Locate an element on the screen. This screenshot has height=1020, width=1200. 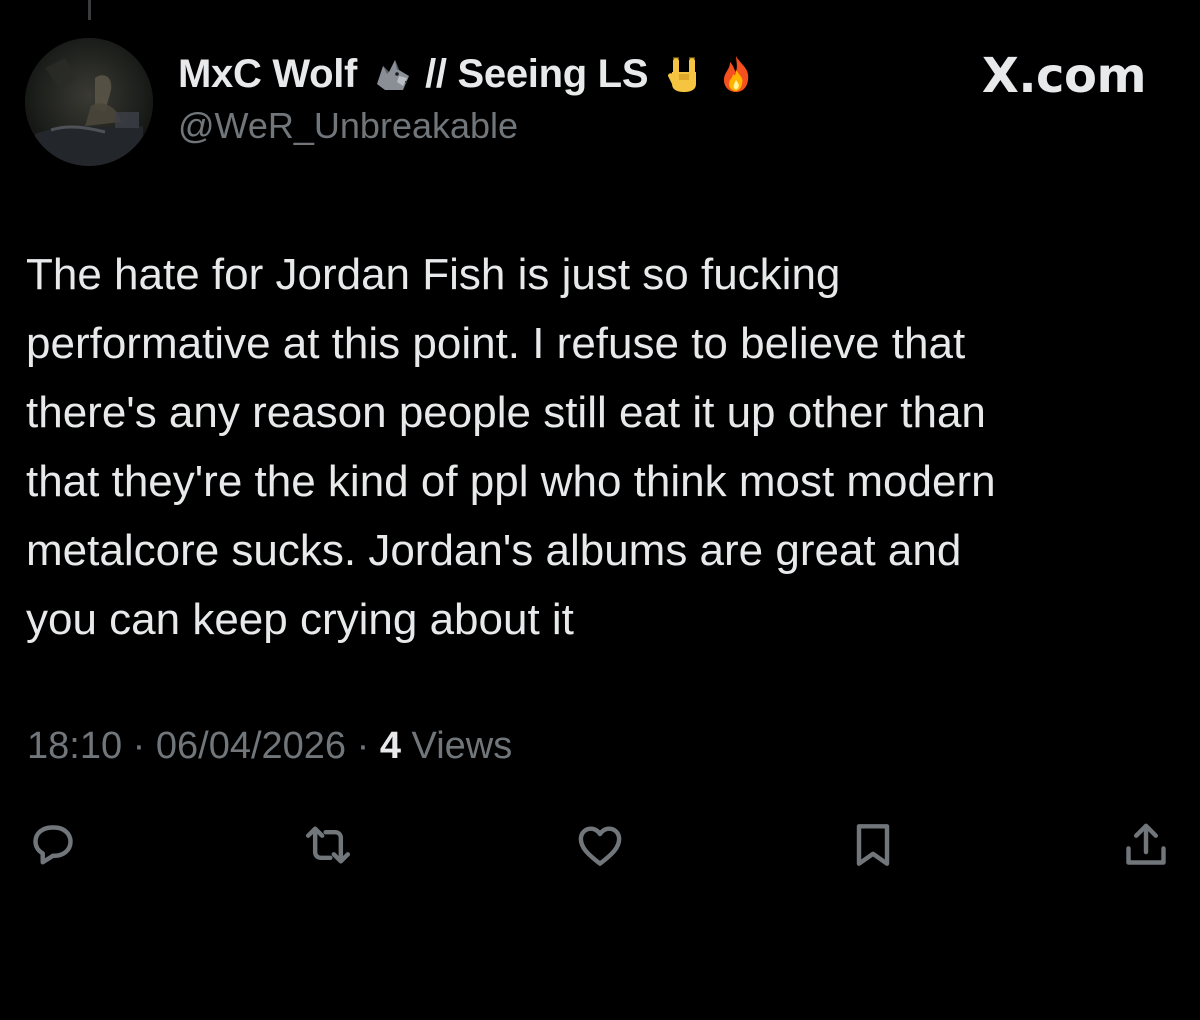
tweet-meta: 18:10 · 06/04/2026 · 4 Views is located at coordinates (269, 746).